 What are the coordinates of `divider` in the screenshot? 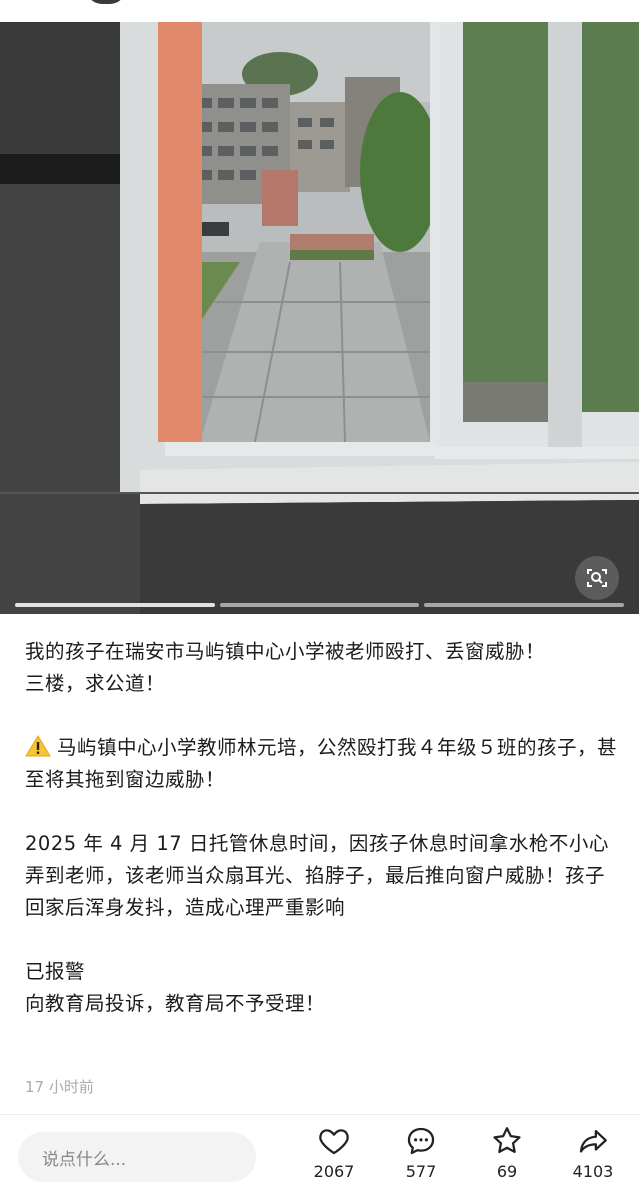 It's located at (319, 1114).